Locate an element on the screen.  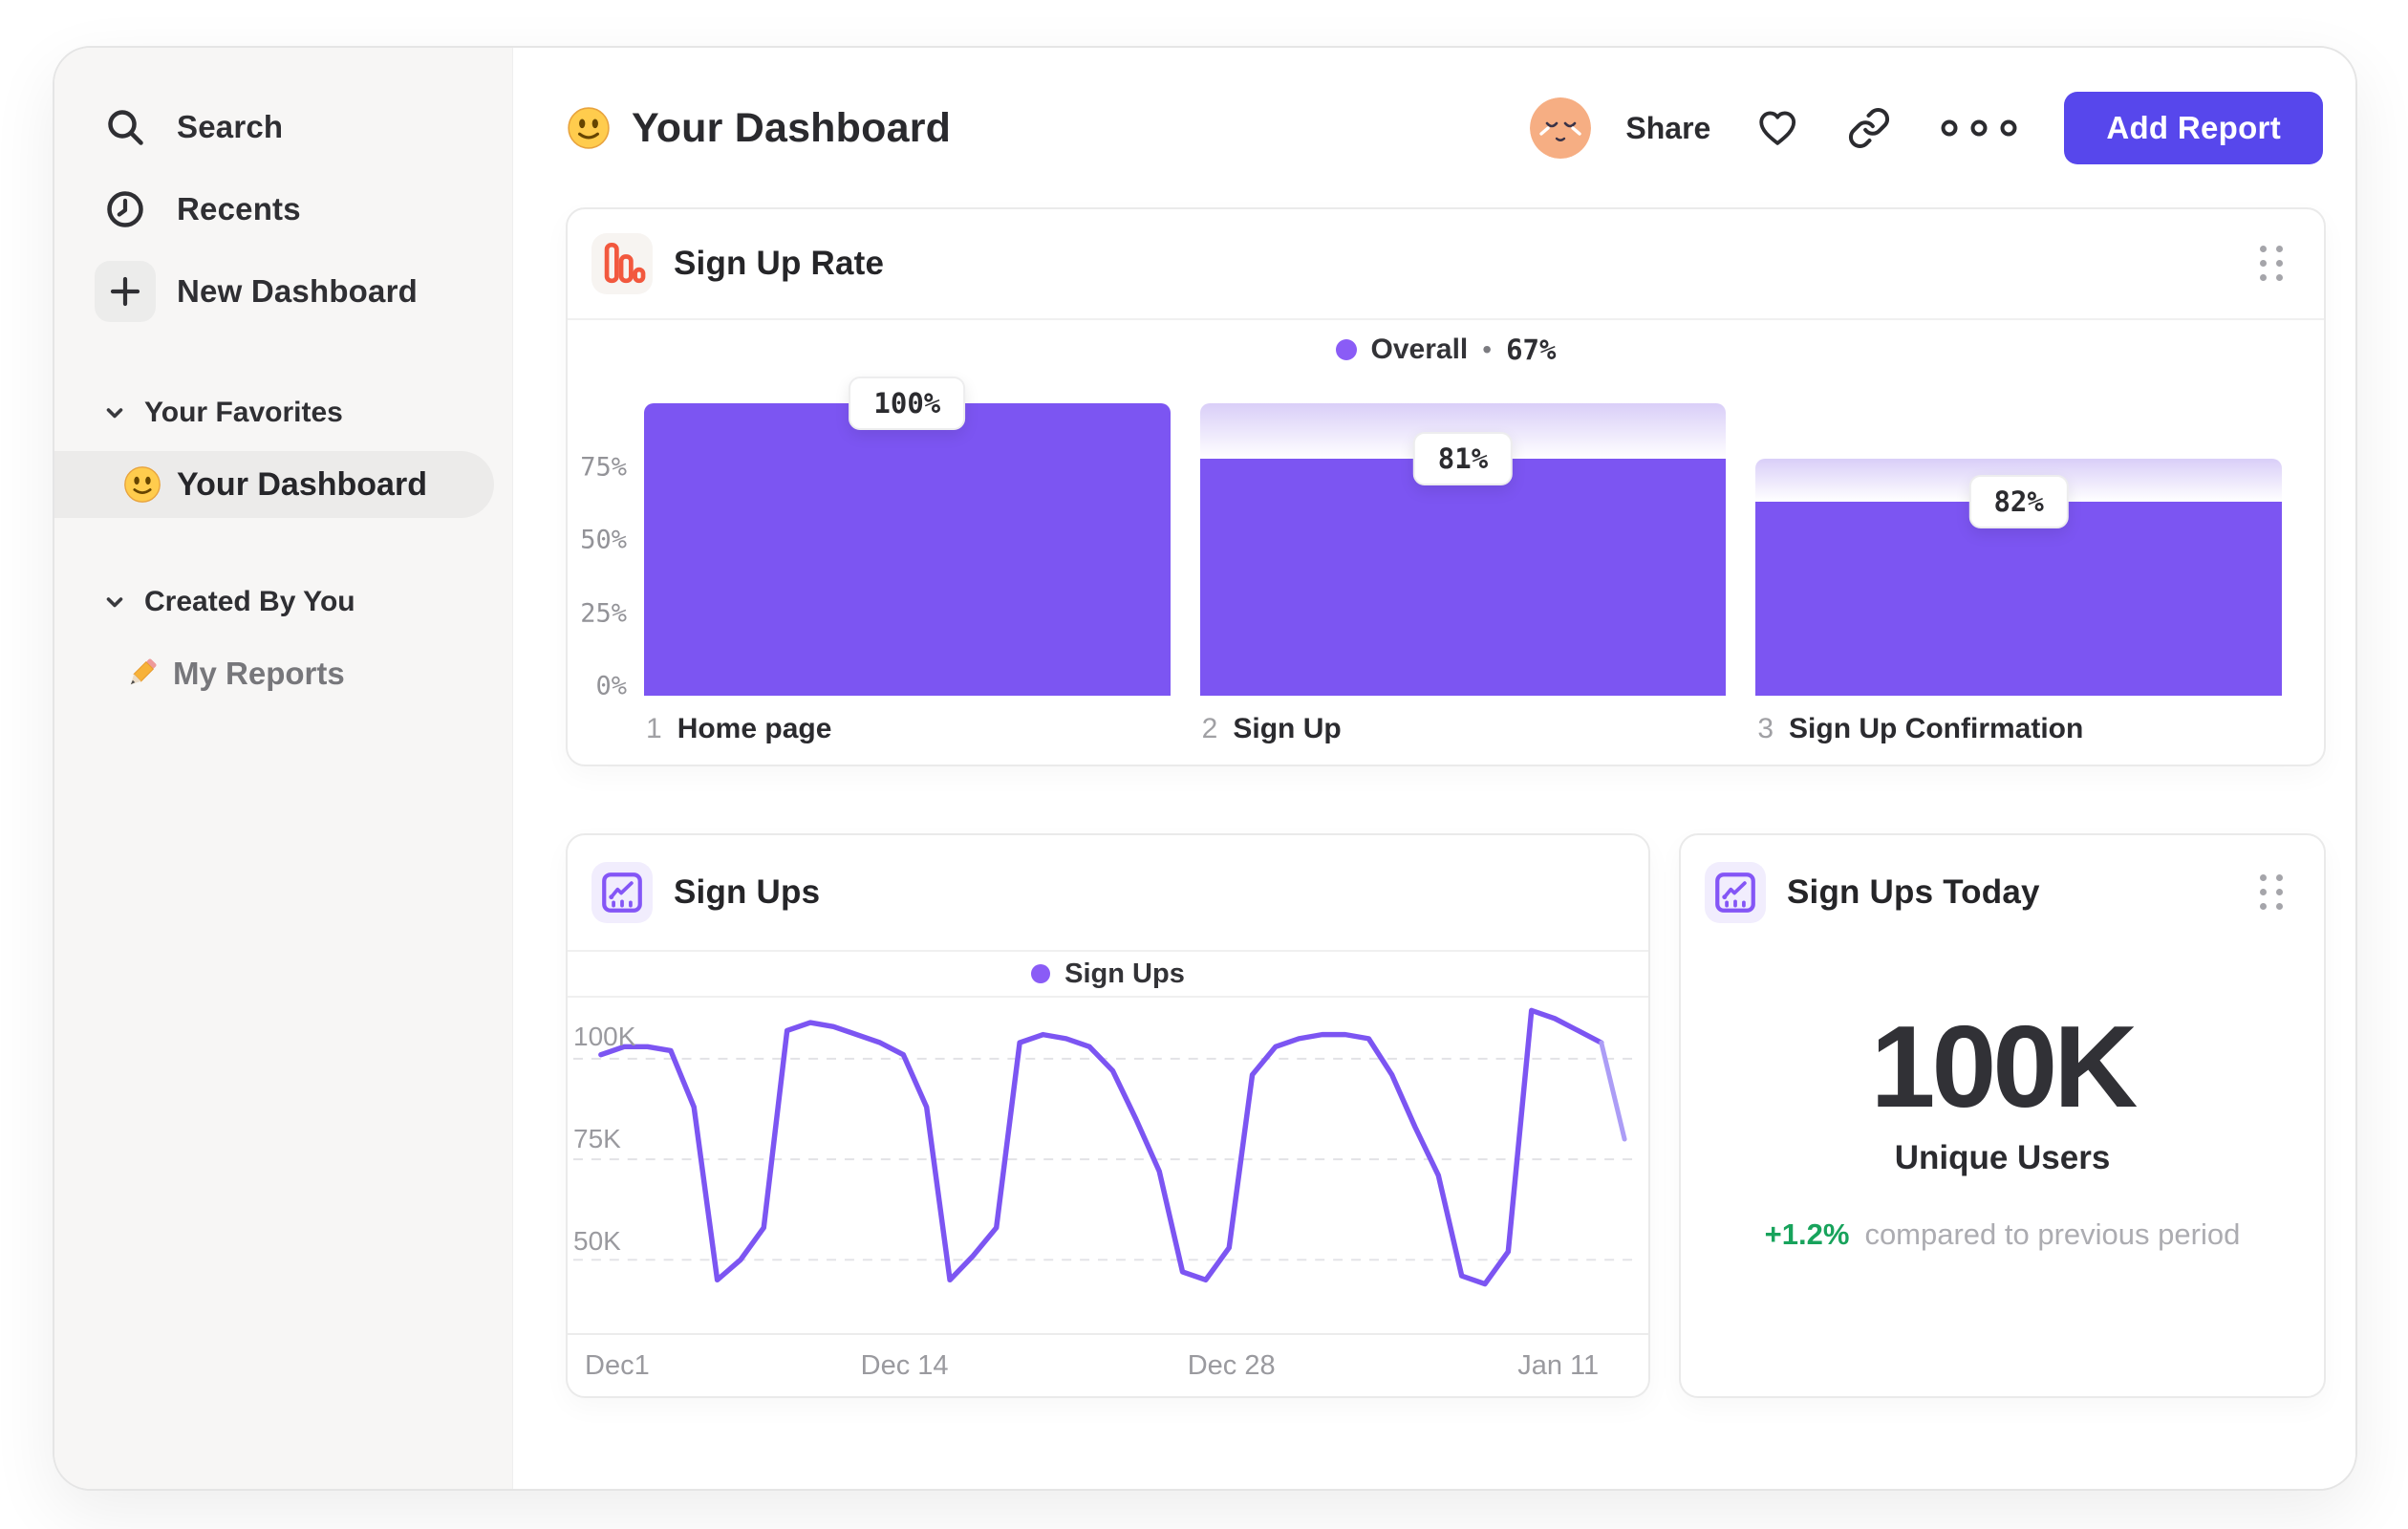
funnel-bar-2: 81% 2 Sign Up is located at coordinates (1463, 573).